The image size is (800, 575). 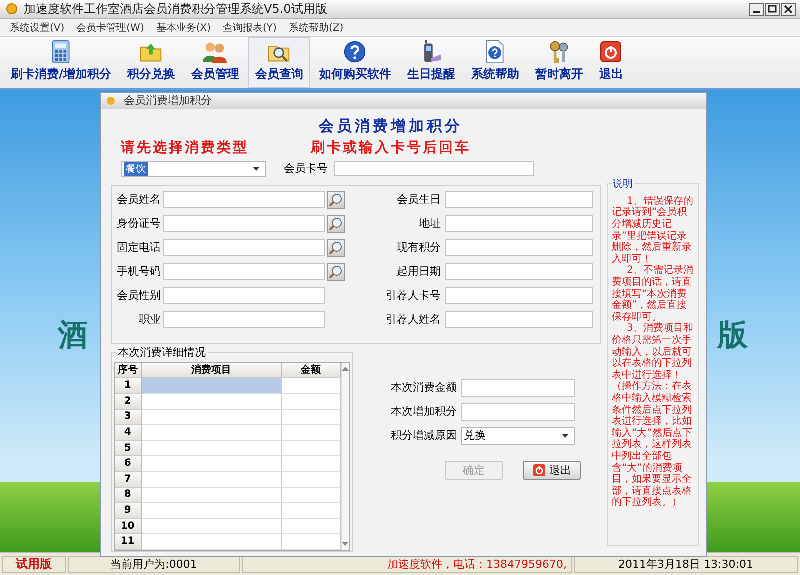 What do you see at coordinates (565, 436) in the screenshot?
I see `caret-icon` at bounding box center [565, 436].